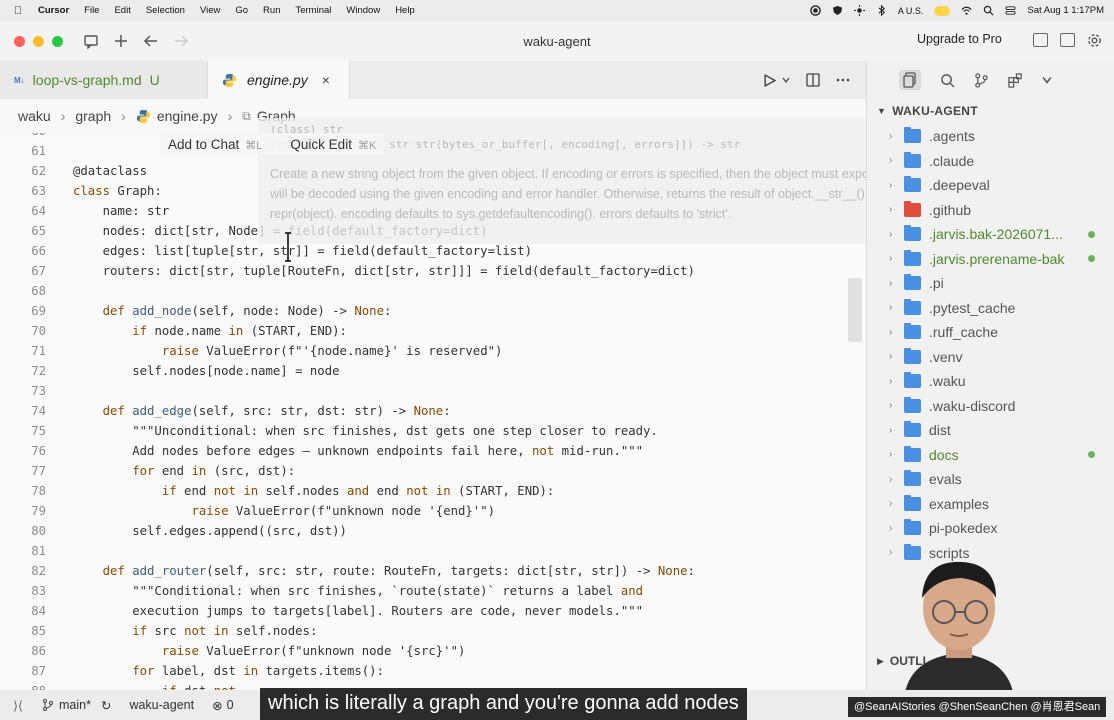  I want to click on code-line: 85 if src not in self.nodes:, so click(424, 631).